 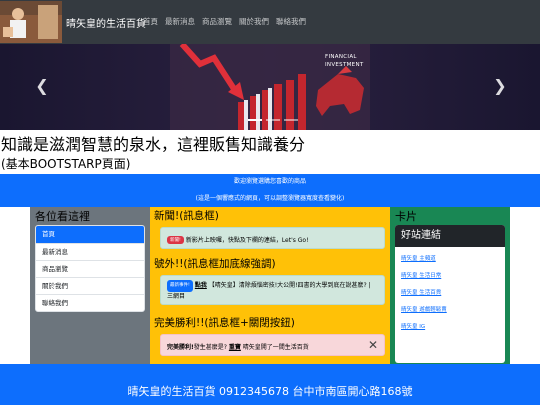 I want to click on card-link-games: 晴矢皇 遊戲輕鬆賣, so click(x=453, y=309).